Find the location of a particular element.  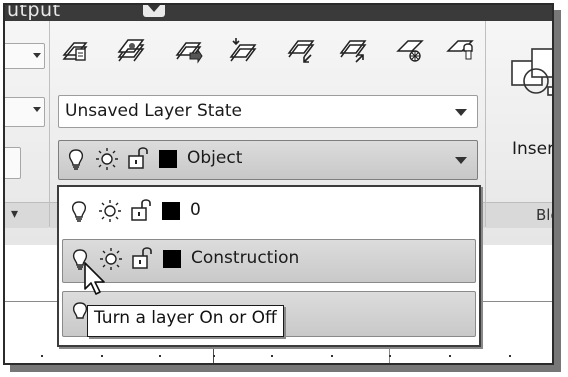

block-panel-footer: Blo is located at coordinates (519, 215).